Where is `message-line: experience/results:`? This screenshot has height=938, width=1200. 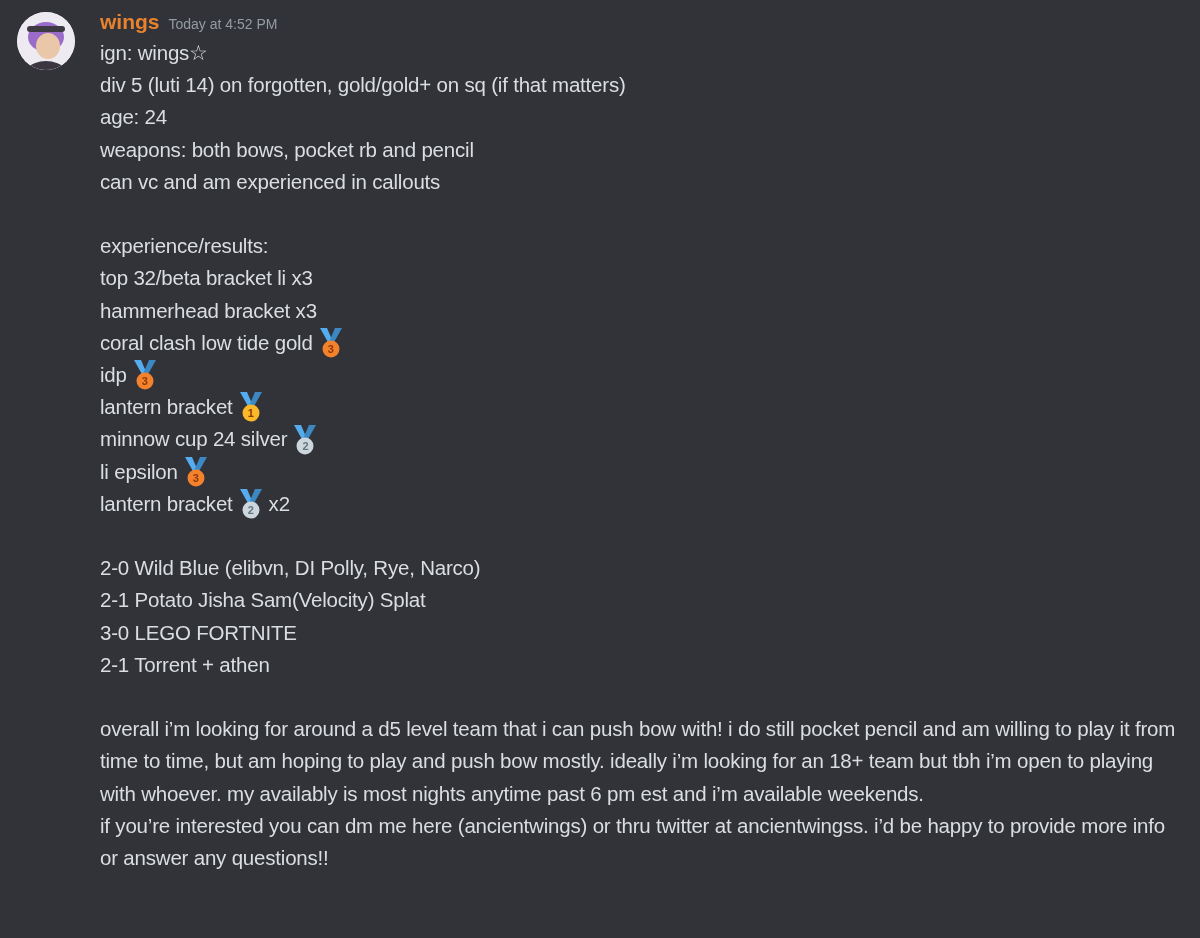
message-line: experience/results: is located at coordinates (185, 246).